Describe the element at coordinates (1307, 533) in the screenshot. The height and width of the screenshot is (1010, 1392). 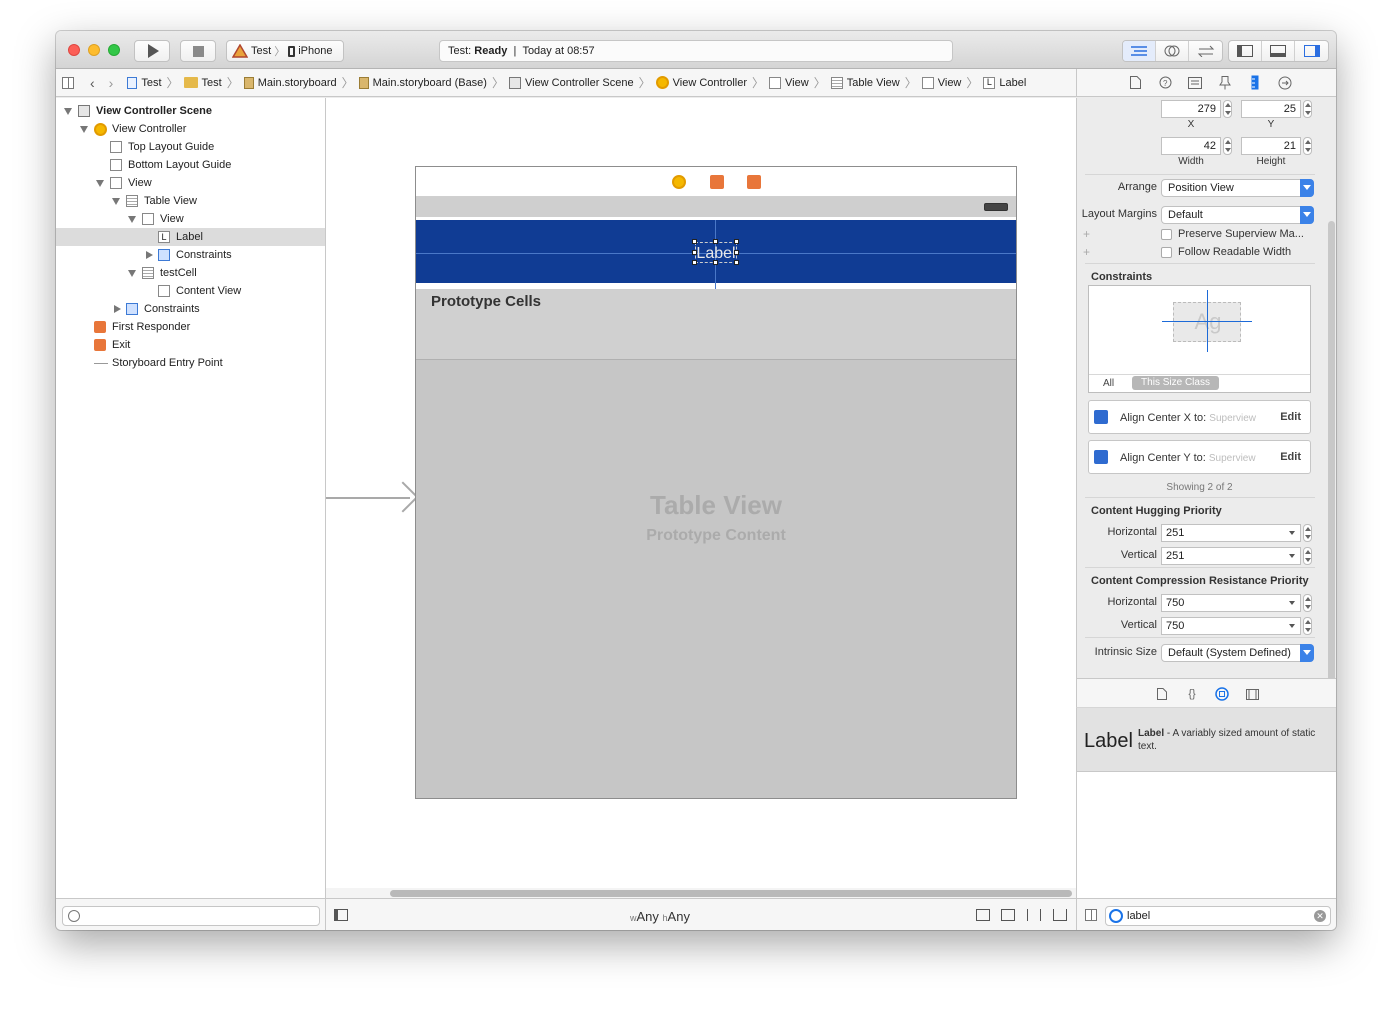
I see `hugging-horizontal-stepper` at that location.